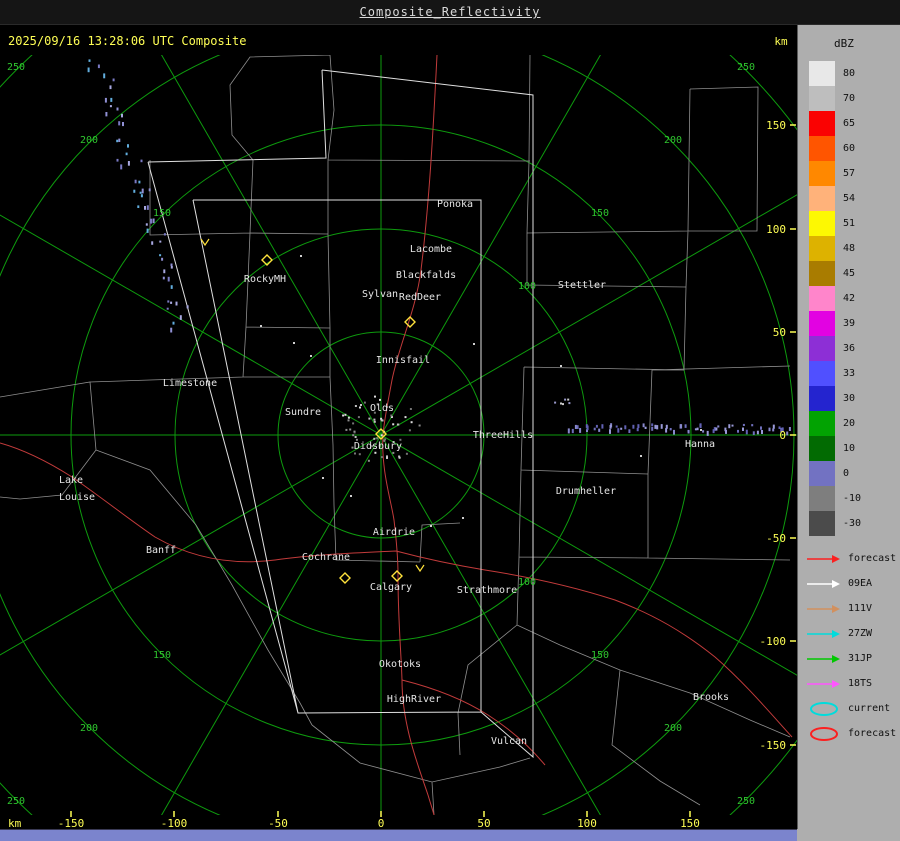  I want to click on city-label-brooks: Brooks, so click(711, 697).